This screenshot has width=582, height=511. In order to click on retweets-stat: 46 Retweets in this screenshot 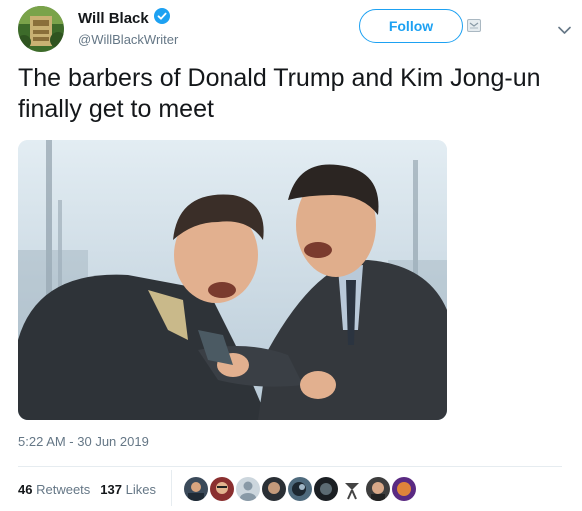, I will do `click(54, 489)`.